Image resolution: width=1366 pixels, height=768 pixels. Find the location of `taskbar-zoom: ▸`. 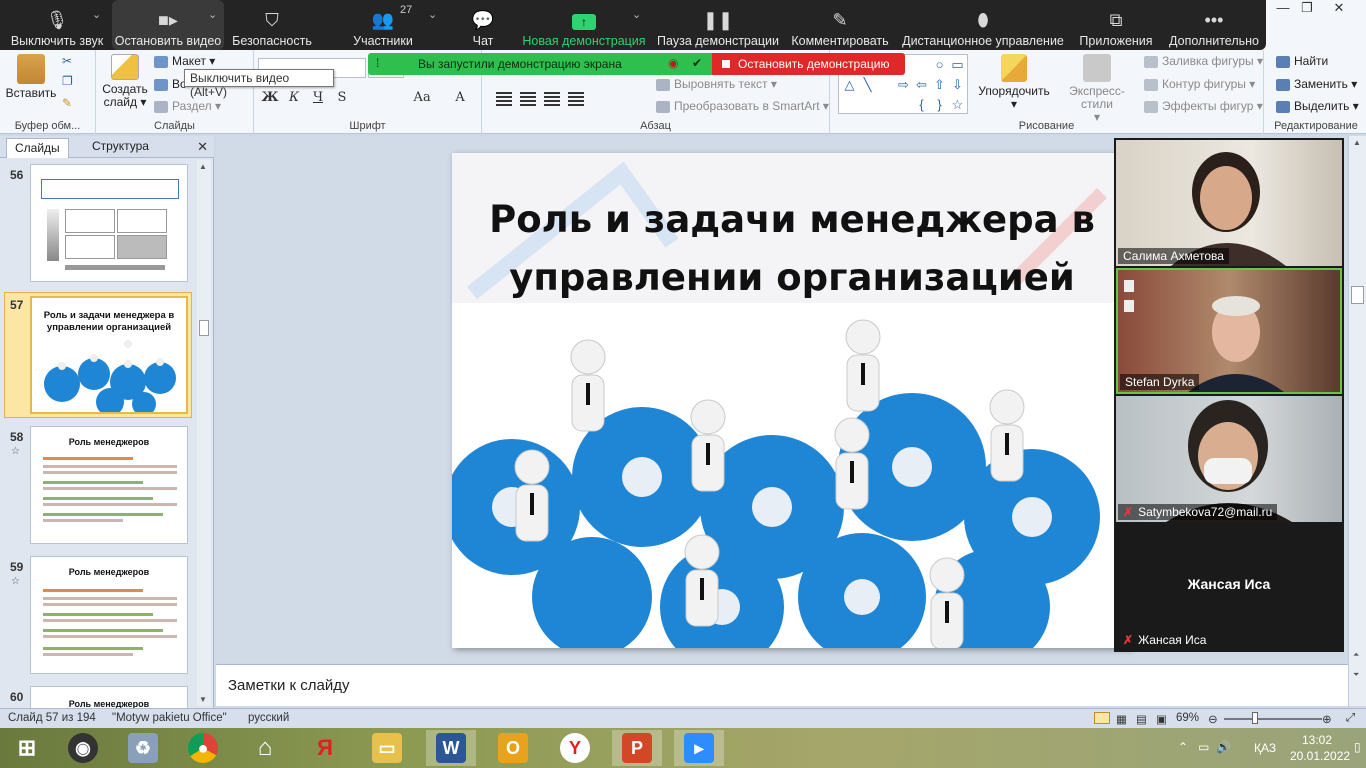

taskbar-zoom: ▸ is located at coordinates (699, 748).